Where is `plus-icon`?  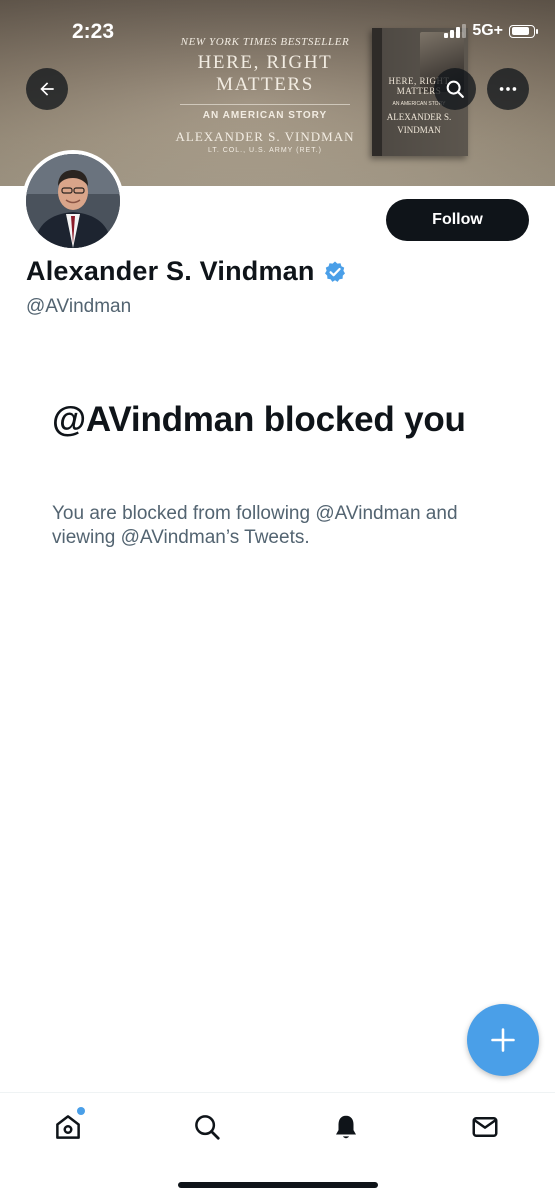
plus-icon is located at coordinates (503, 1040).